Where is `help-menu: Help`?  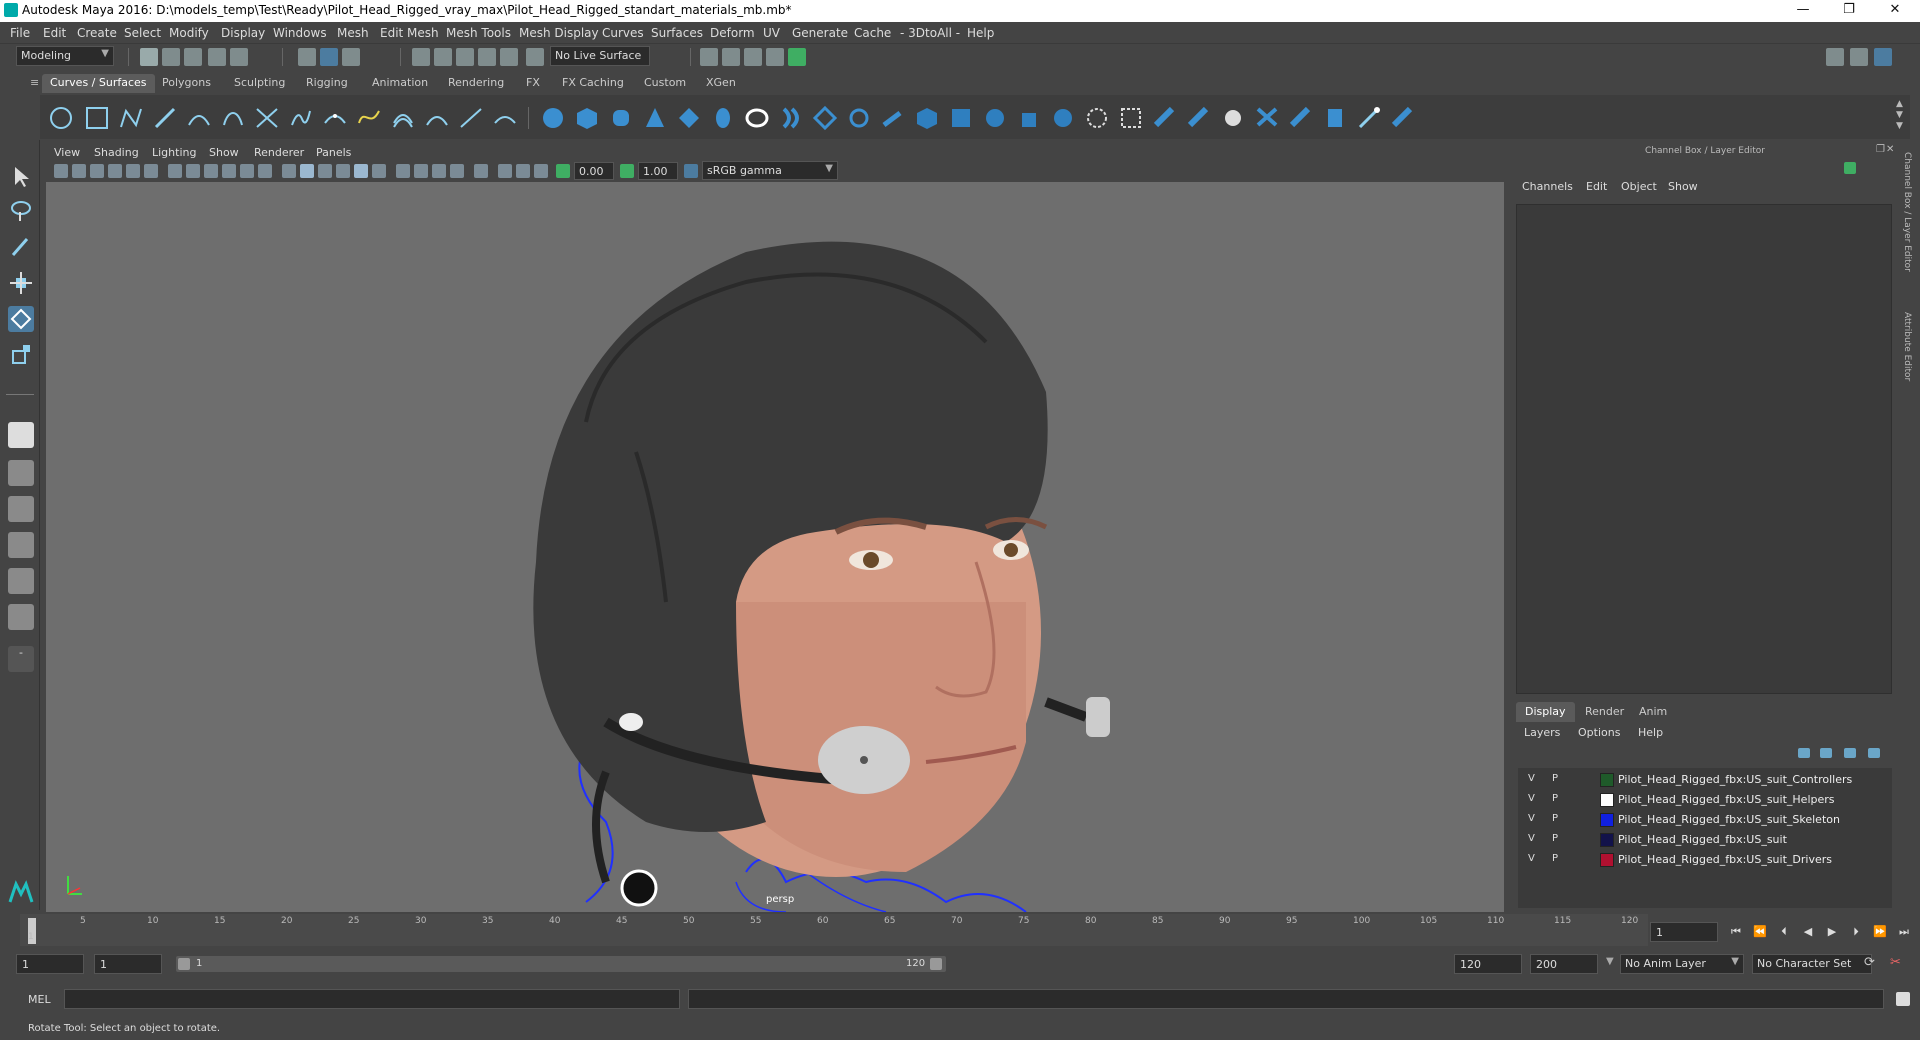
help-menu: Help is located at coordinates (1650, 732).